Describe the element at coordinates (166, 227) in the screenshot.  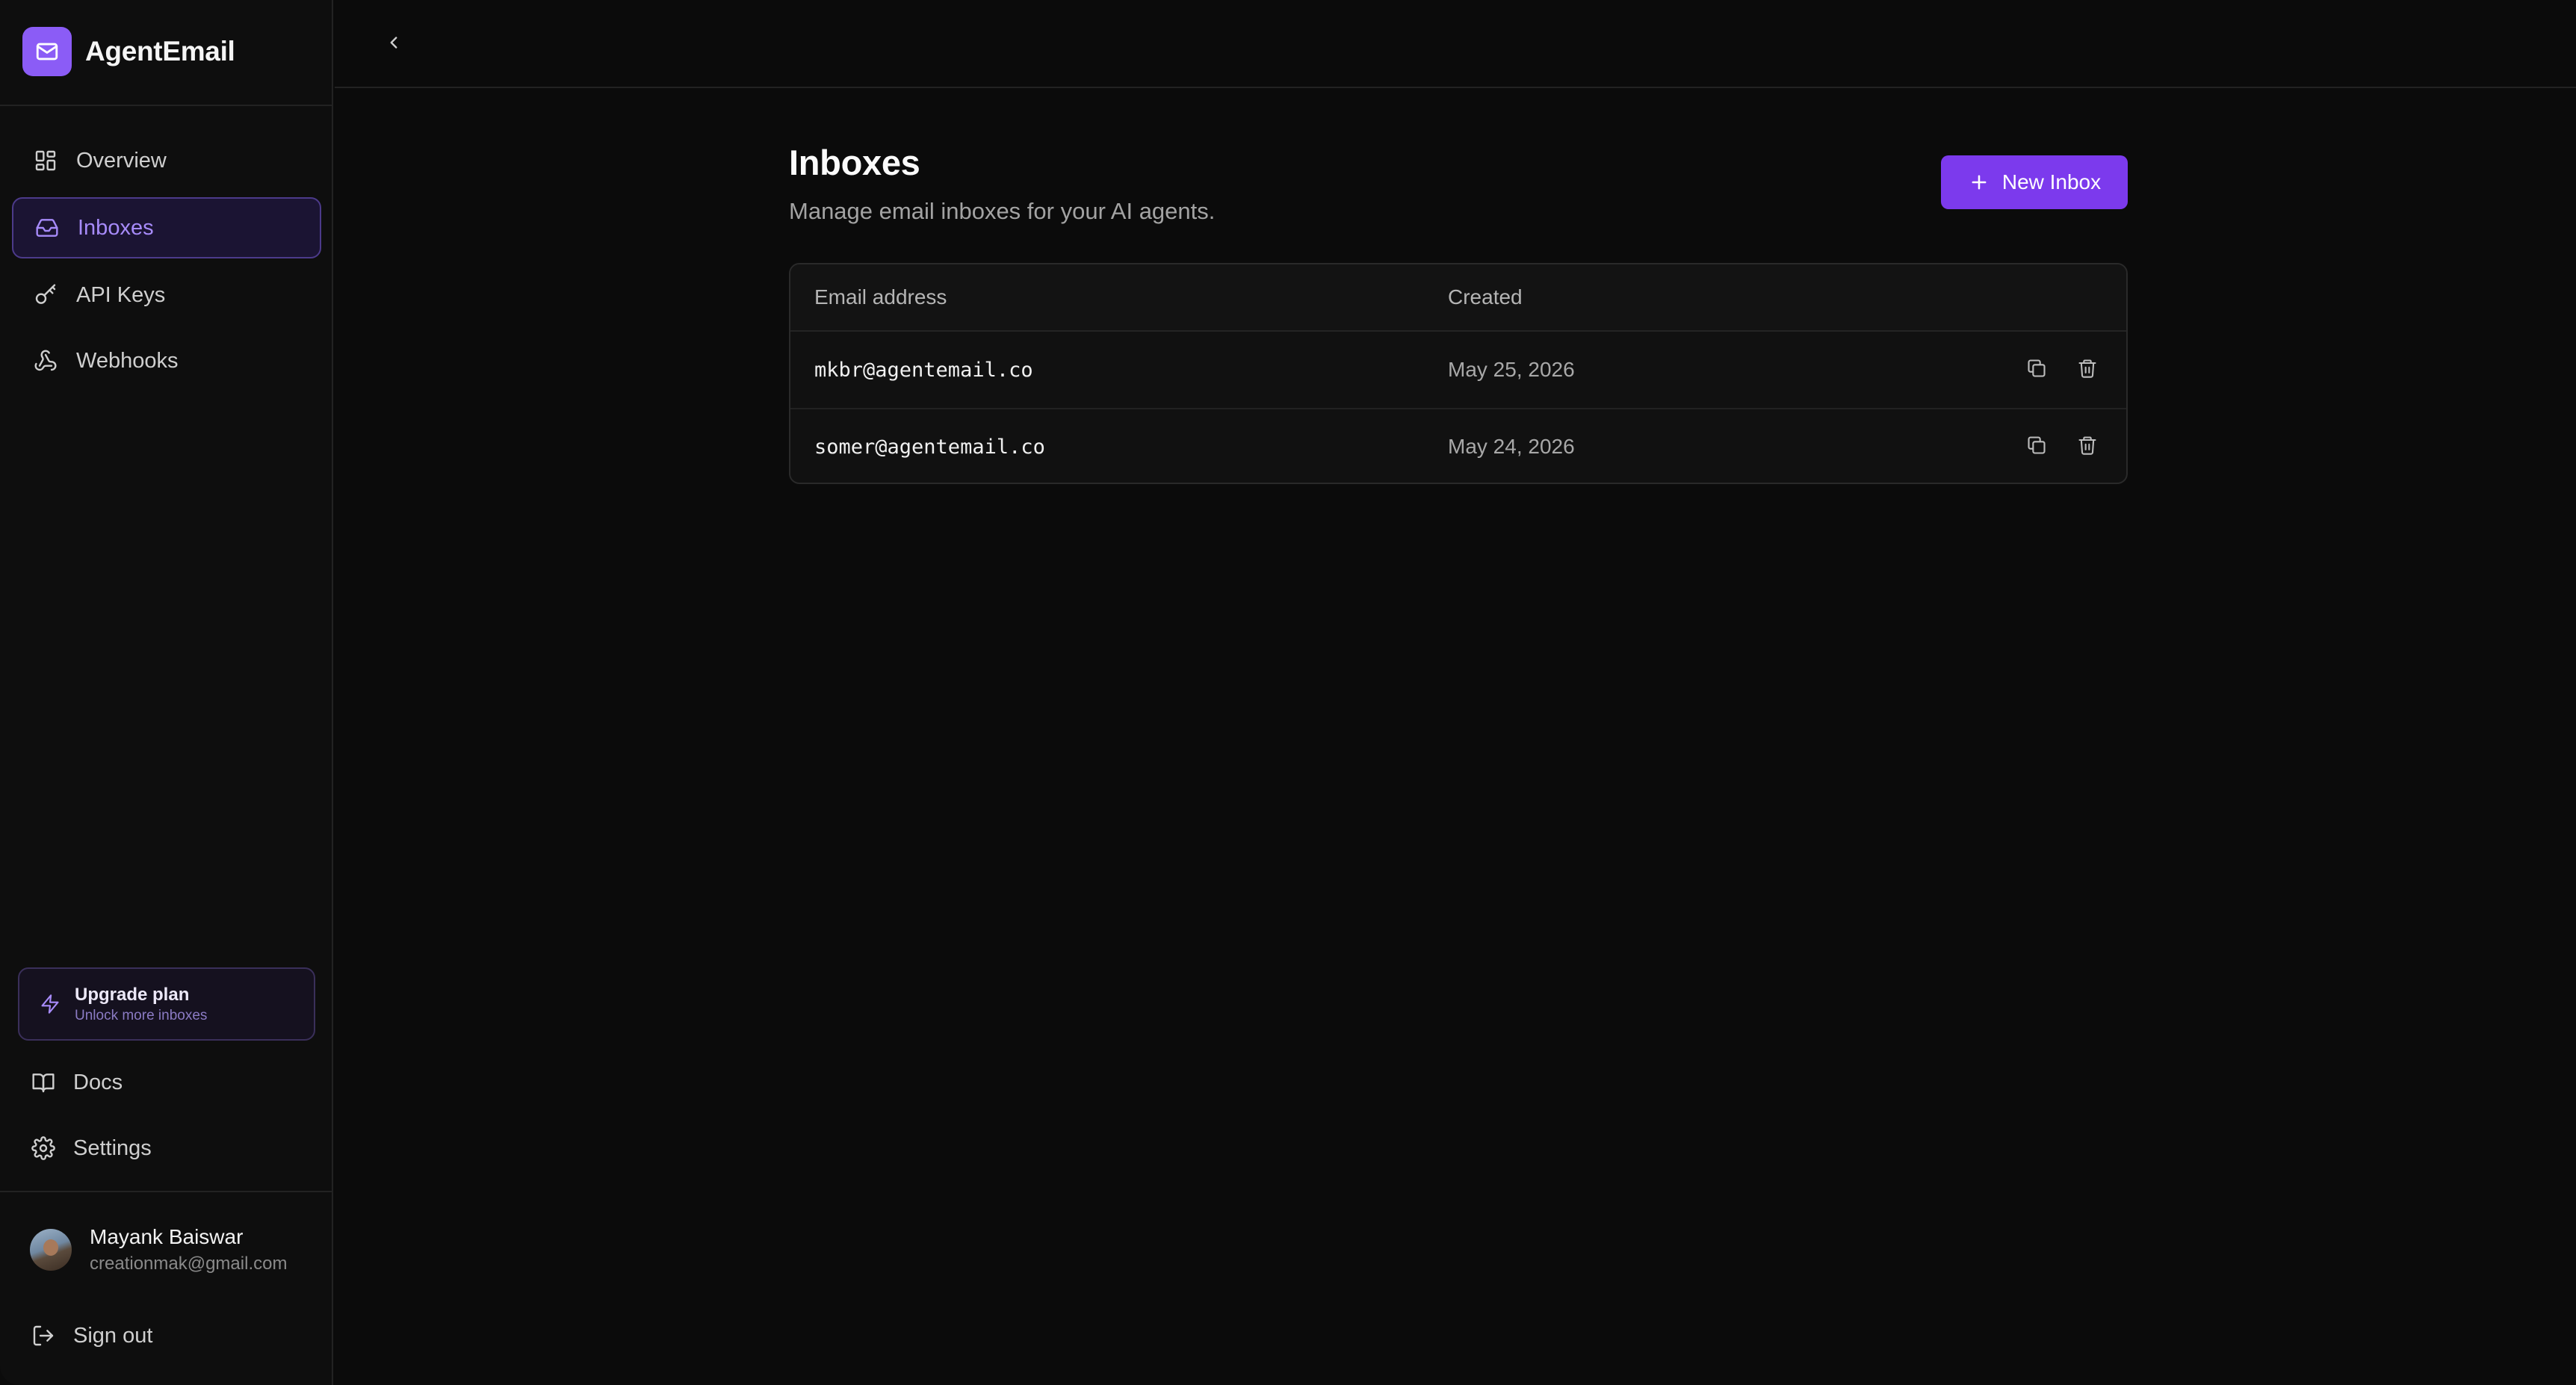
I see `sidebar-item-inboxes: Inboxes` at that location.